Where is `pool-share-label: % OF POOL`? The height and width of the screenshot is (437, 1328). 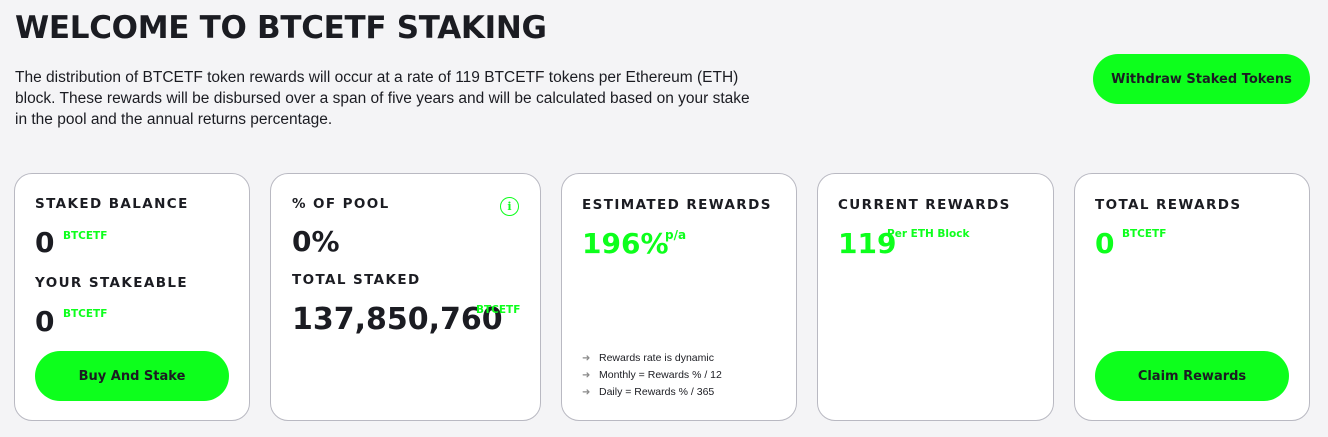
pool-share-label: % OF POOL is located at coordinates (341, 204).